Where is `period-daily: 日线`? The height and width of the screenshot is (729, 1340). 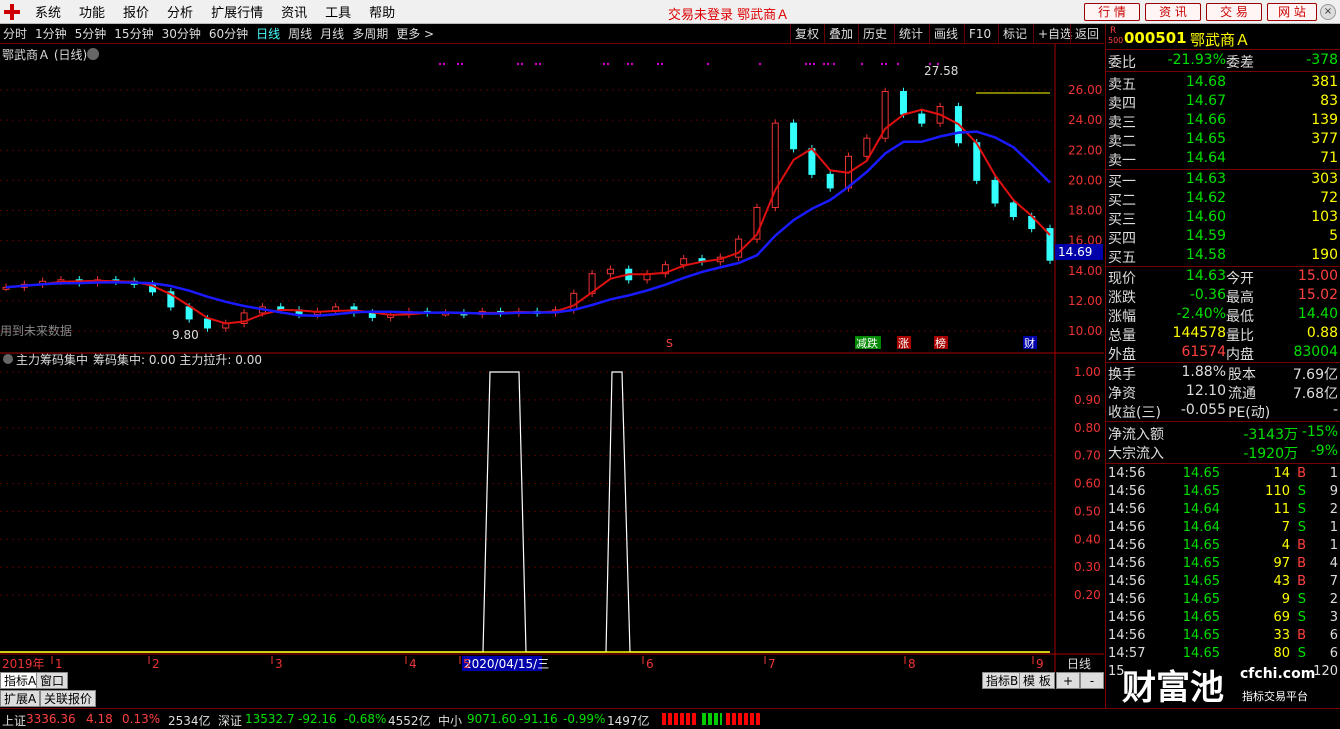
period-daily: 日线 is located at coordinates (268, 33).